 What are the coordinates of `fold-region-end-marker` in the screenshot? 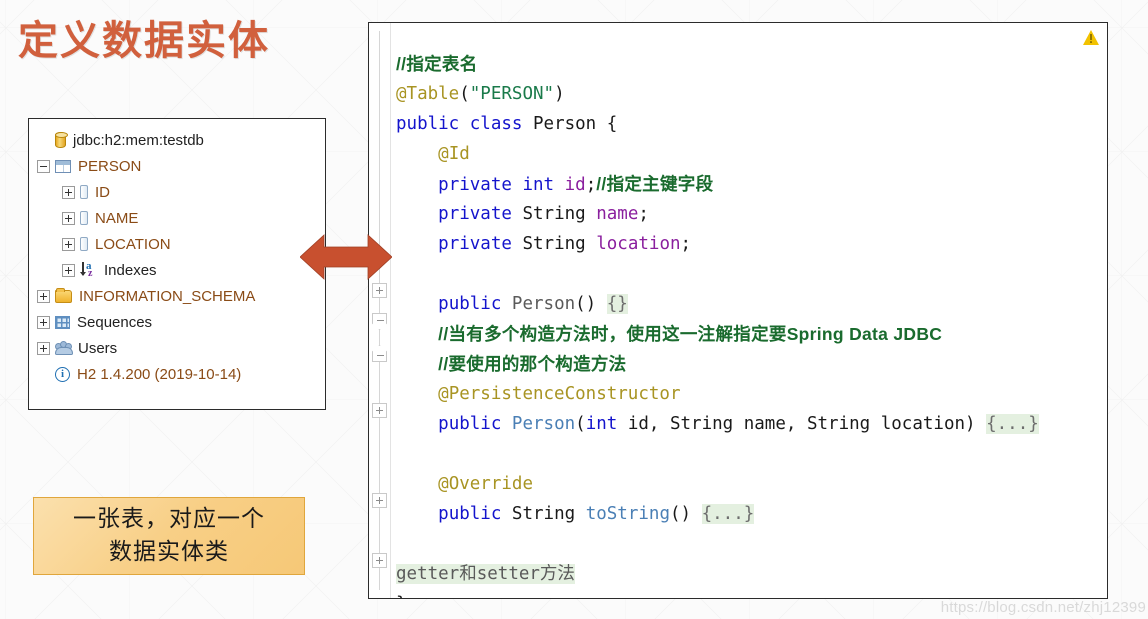 It's located at (379, 353).